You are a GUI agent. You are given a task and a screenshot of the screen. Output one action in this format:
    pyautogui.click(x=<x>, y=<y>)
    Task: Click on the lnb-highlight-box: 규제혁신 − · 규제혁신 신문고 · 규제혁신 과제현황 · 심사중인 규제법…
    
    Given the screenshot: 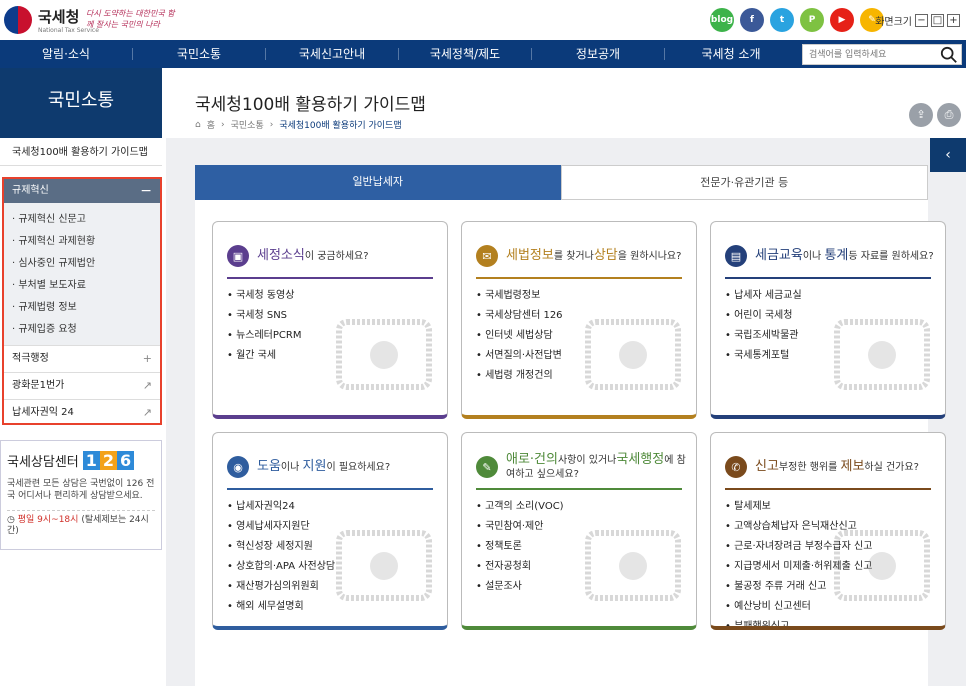 What is the action you would take?
    pyautogui.click(x=82, y=301)
    